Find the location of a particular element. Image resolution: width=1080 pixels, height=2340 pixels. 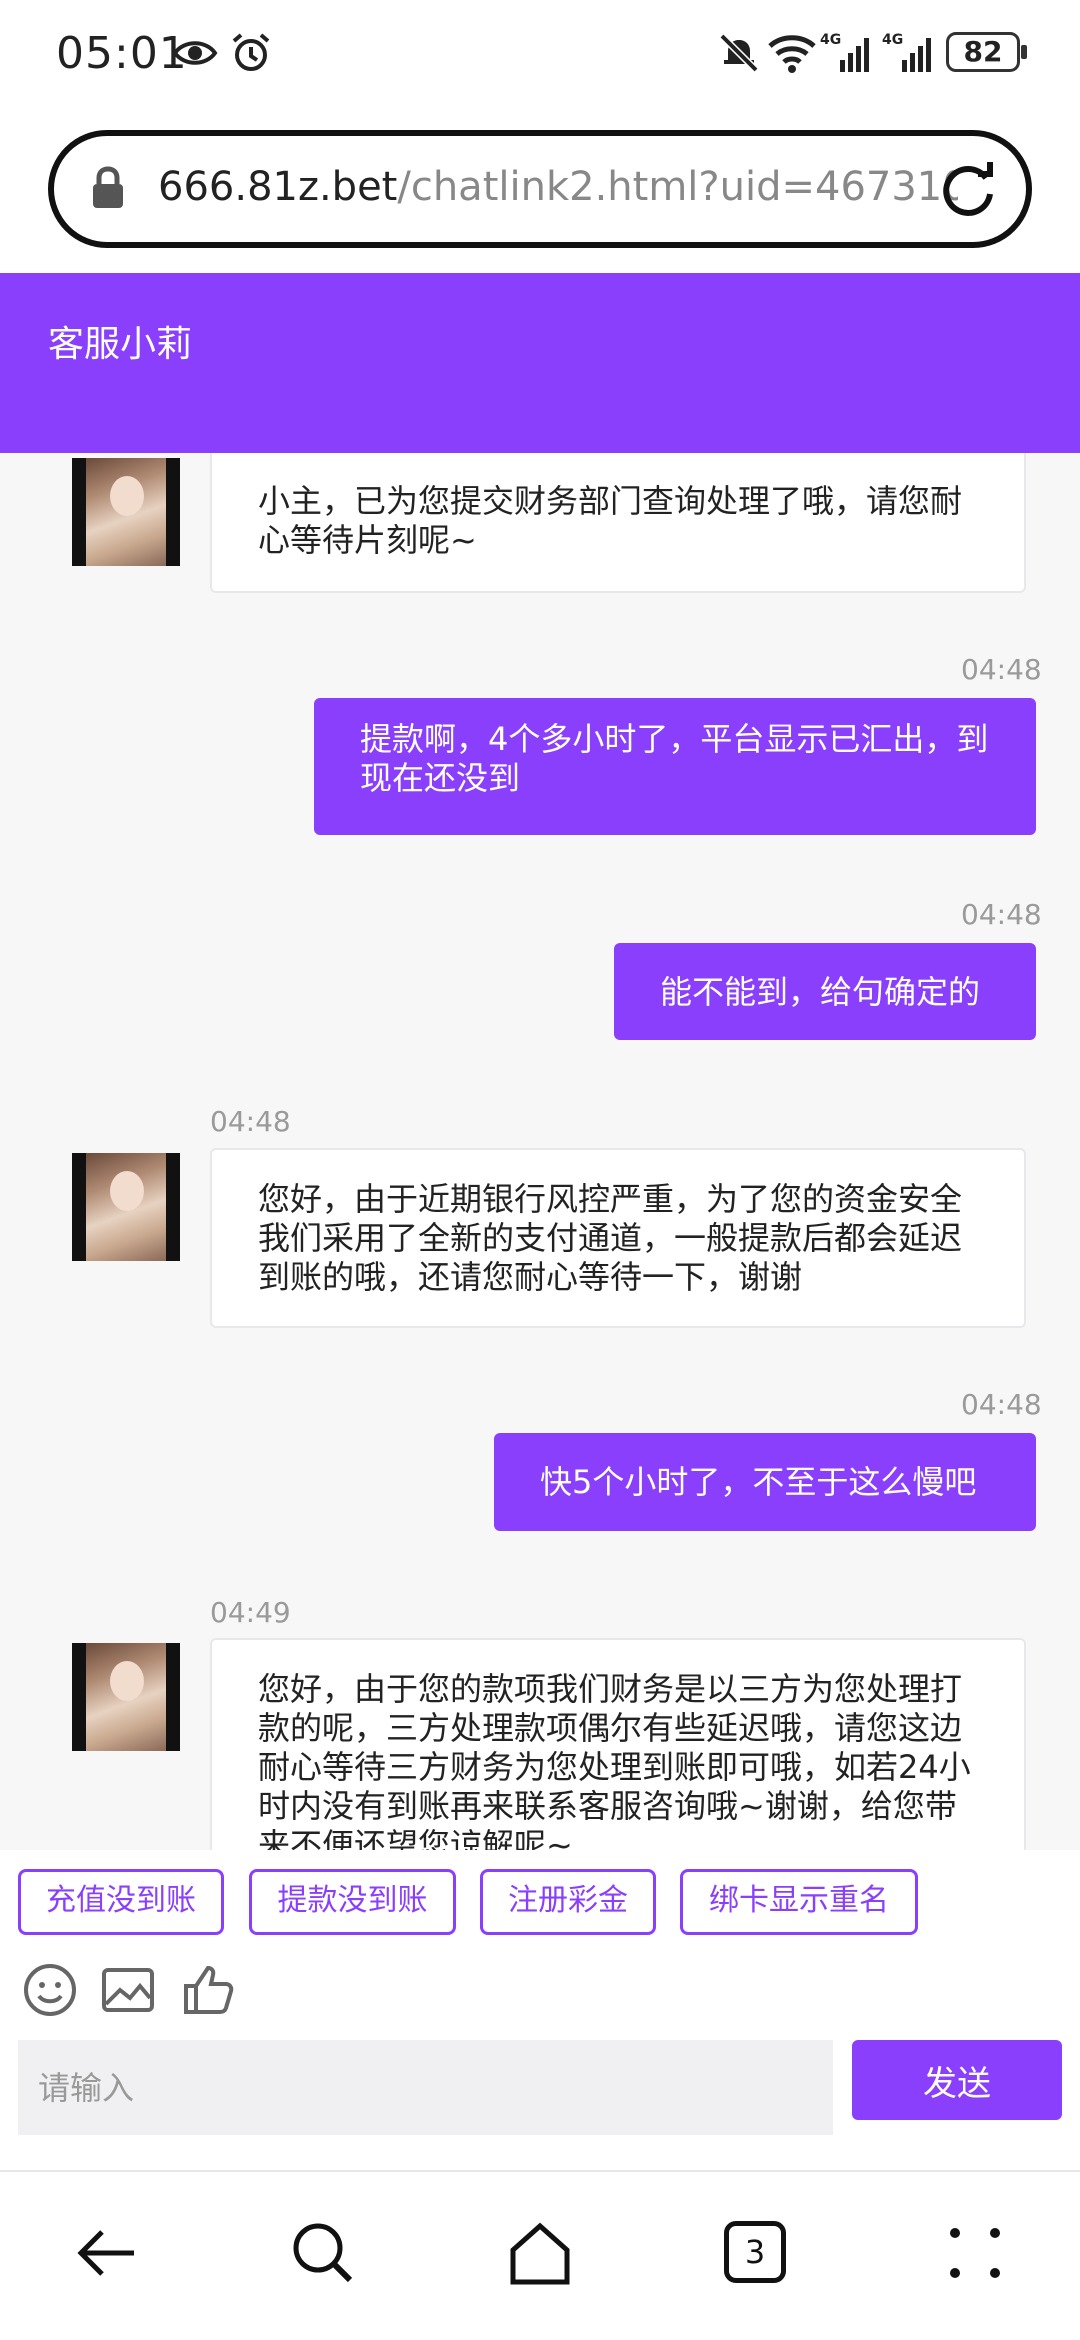

quick-reply-recharge: 充值没到账 is located at coordinates (121, 1902).